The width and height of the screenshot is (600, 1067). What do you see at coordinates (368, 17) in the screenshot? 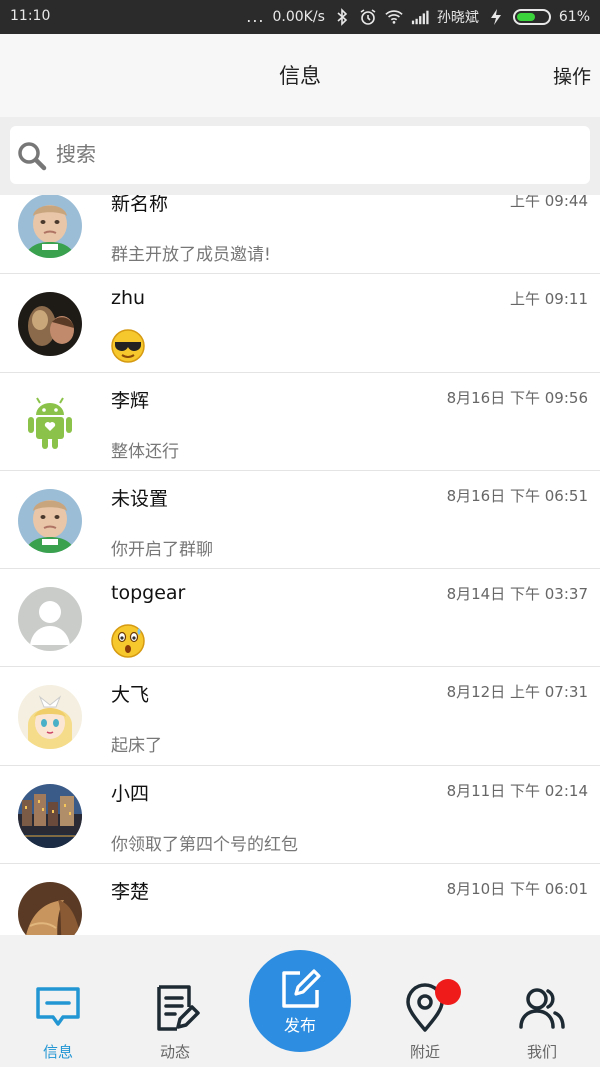
I see `alarm-icon` at bounding box center [368, 17].